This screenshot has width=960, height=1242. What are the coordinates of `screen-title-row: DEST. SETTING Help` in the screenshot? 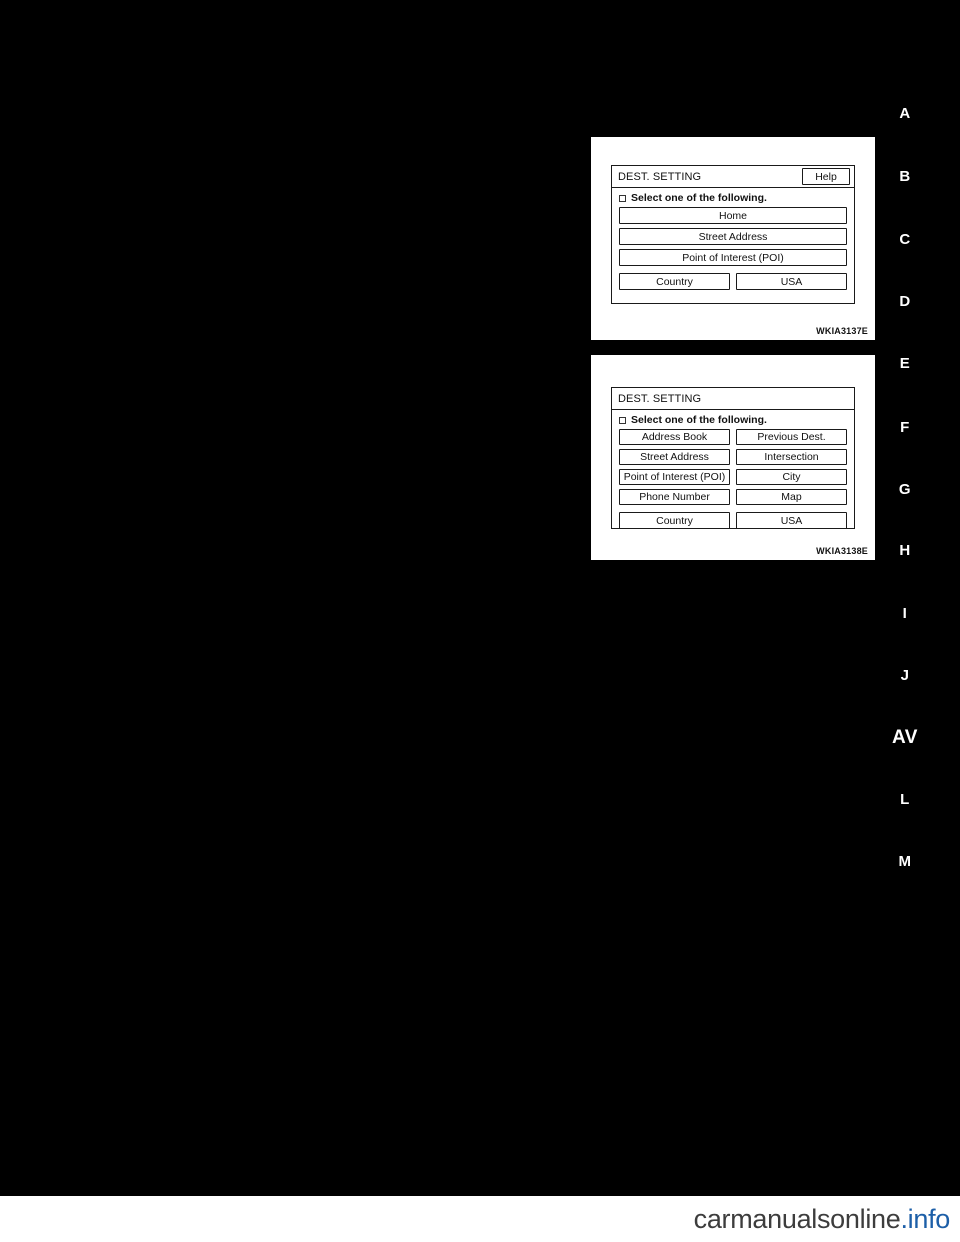 It's located at (733, 177).